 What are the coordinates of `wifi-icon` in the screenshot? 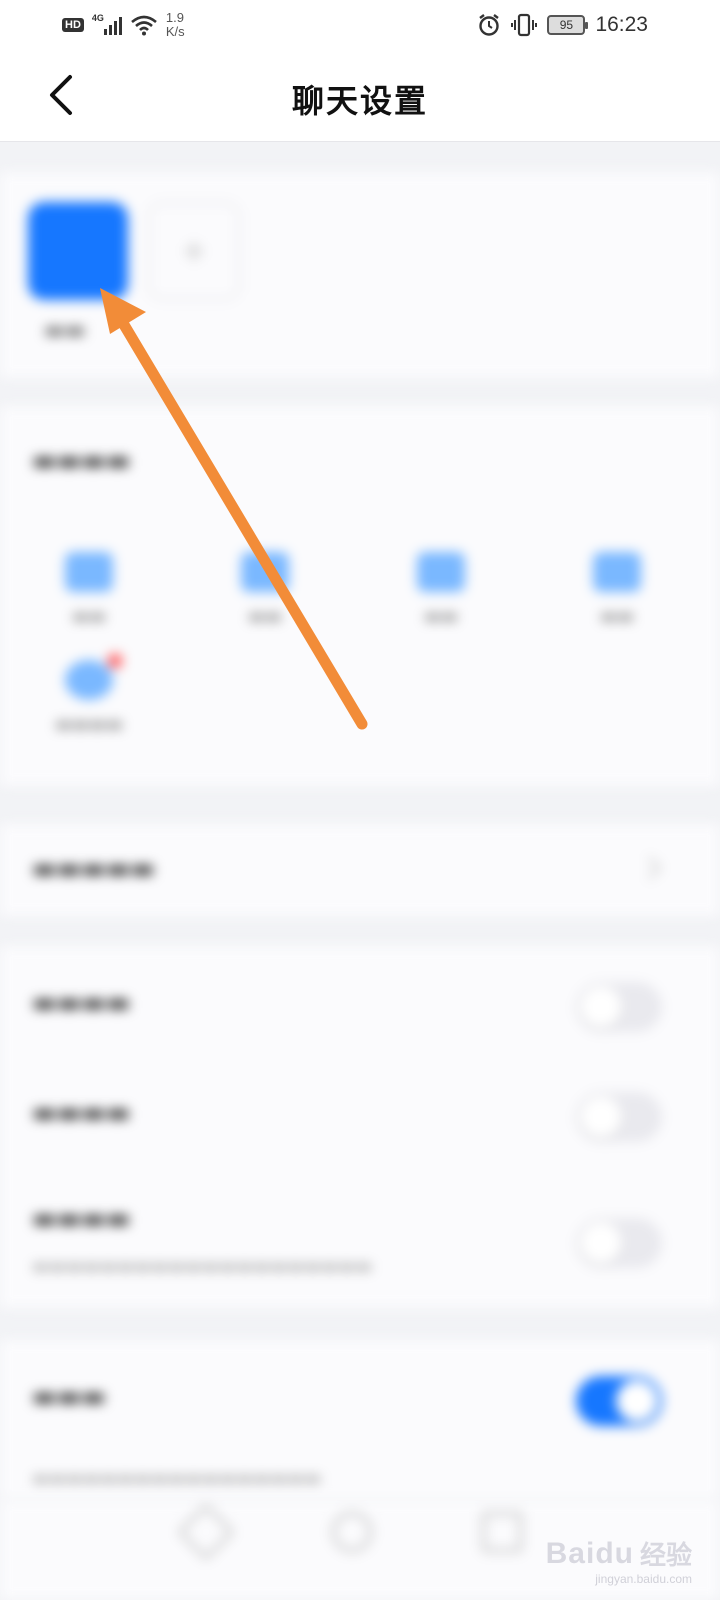 It's located at (144, 25).